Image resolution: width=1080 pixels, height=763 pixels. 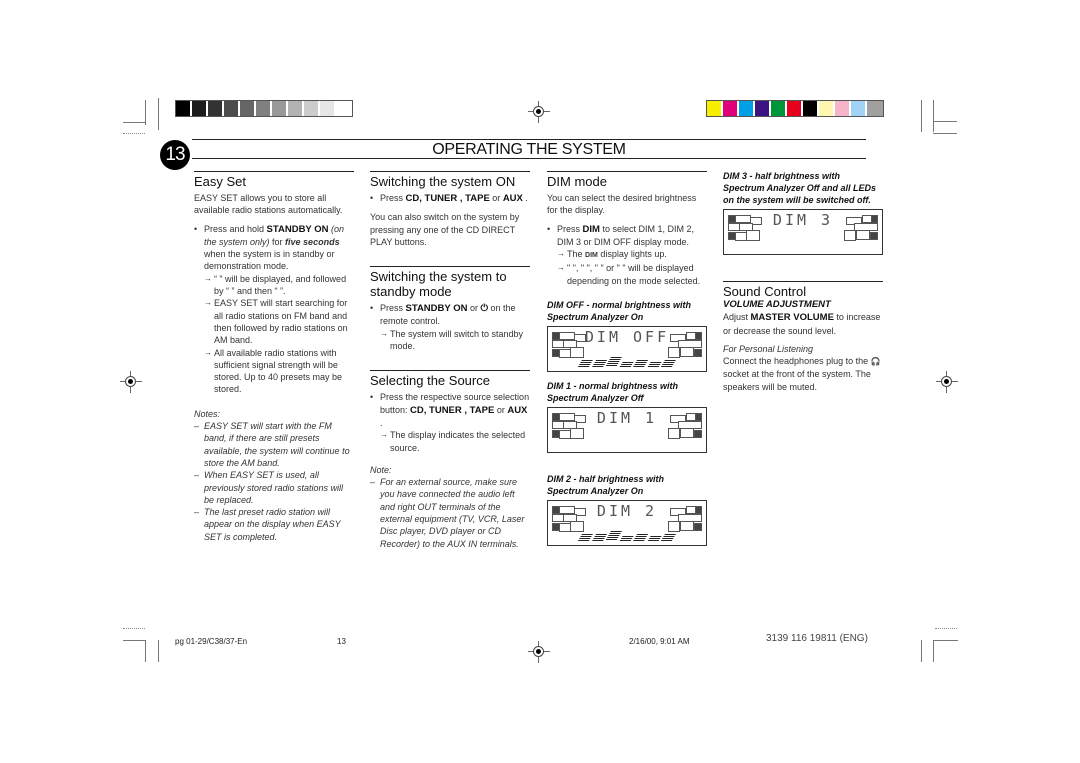 I want to click on lcd-display-dim-2: DIM 2, so click(x=627, y=523).